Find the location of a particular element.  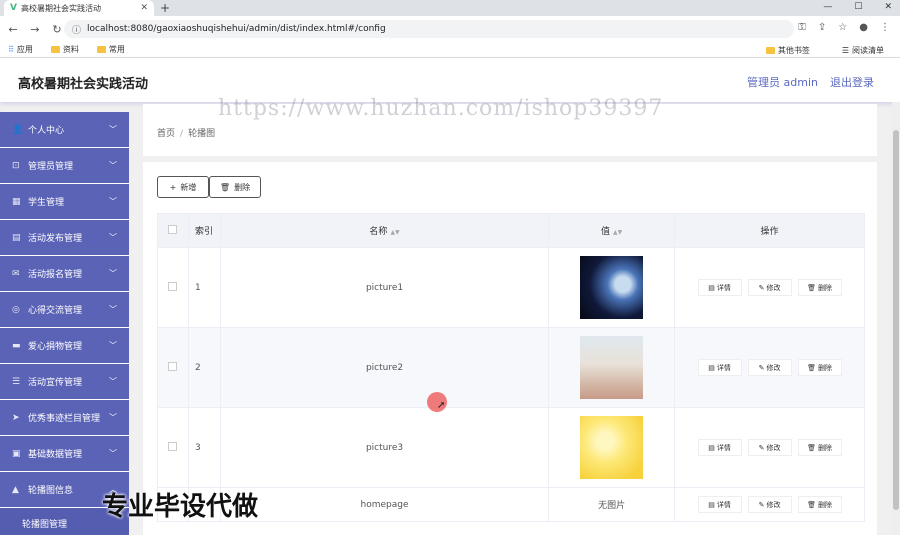

grid-icon: ▦ is located at coordinates (16, 201).